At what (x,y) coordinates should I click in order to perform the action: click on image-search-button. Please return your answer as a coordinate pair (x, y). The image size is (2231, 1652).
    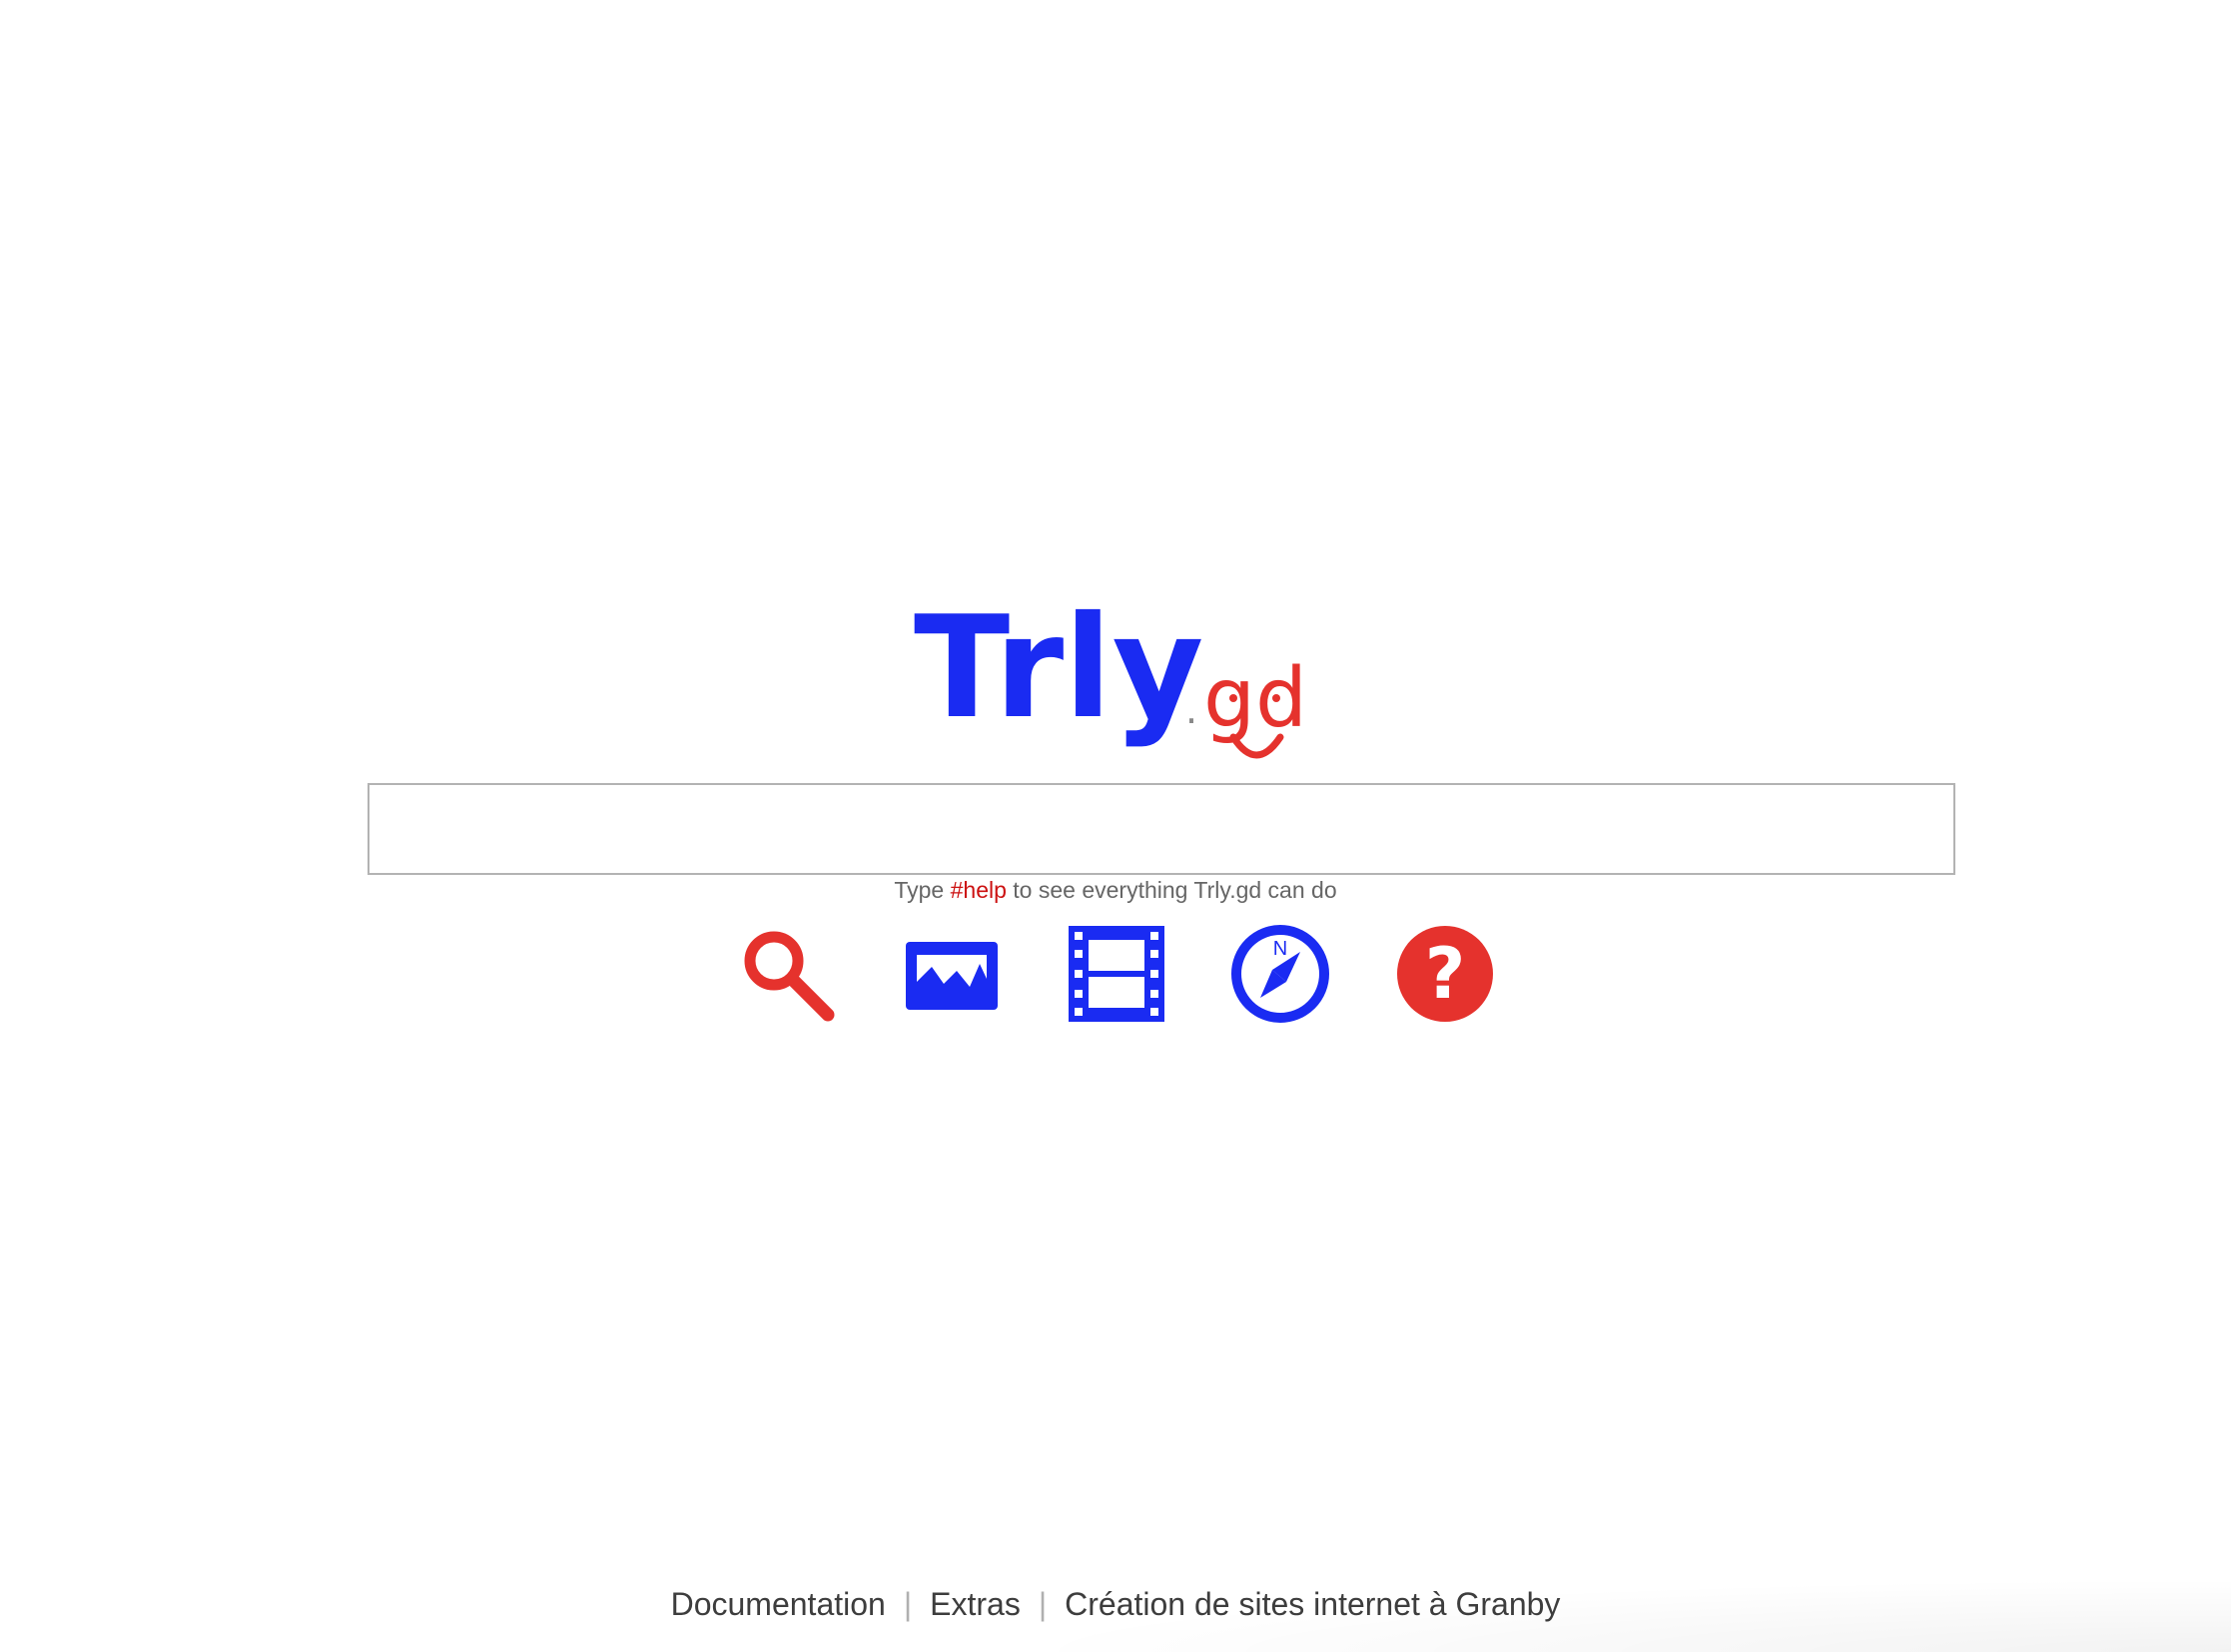
    Looking at the image, I should click on (952, 974).